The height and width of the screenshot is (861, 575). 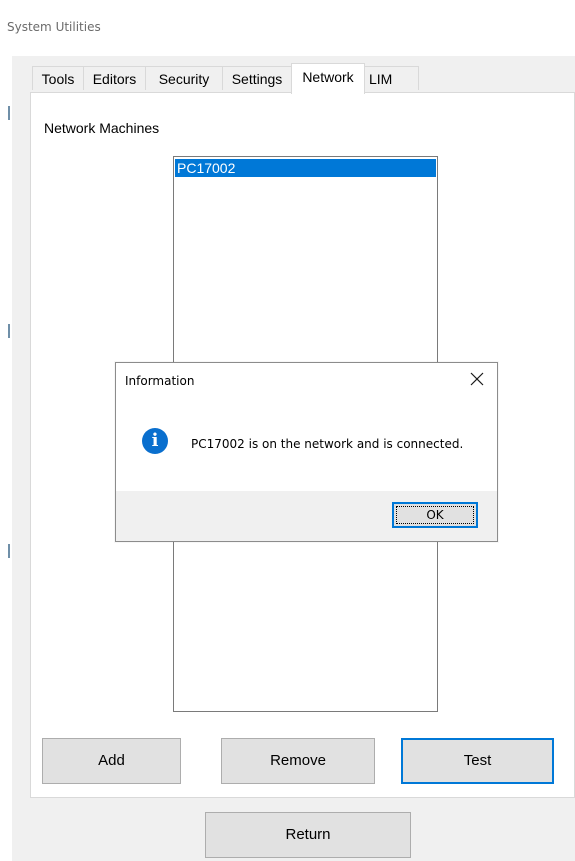 I want to click on ok-button: OK, so click(x=435, y=515).